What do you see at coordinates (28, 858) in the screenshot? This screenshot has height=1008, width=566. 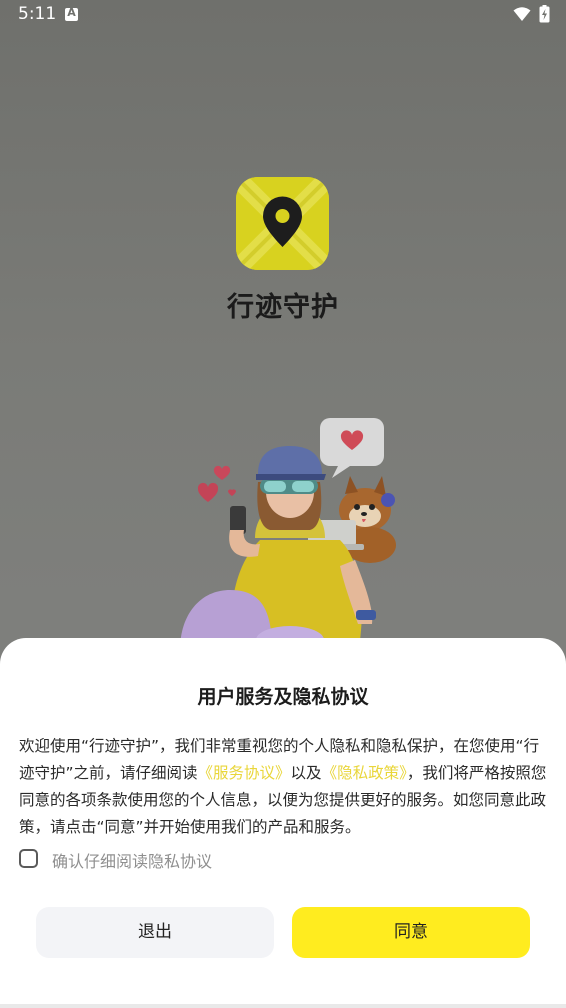 I see `confirm-checkbox` at bounding box center [28, 858].